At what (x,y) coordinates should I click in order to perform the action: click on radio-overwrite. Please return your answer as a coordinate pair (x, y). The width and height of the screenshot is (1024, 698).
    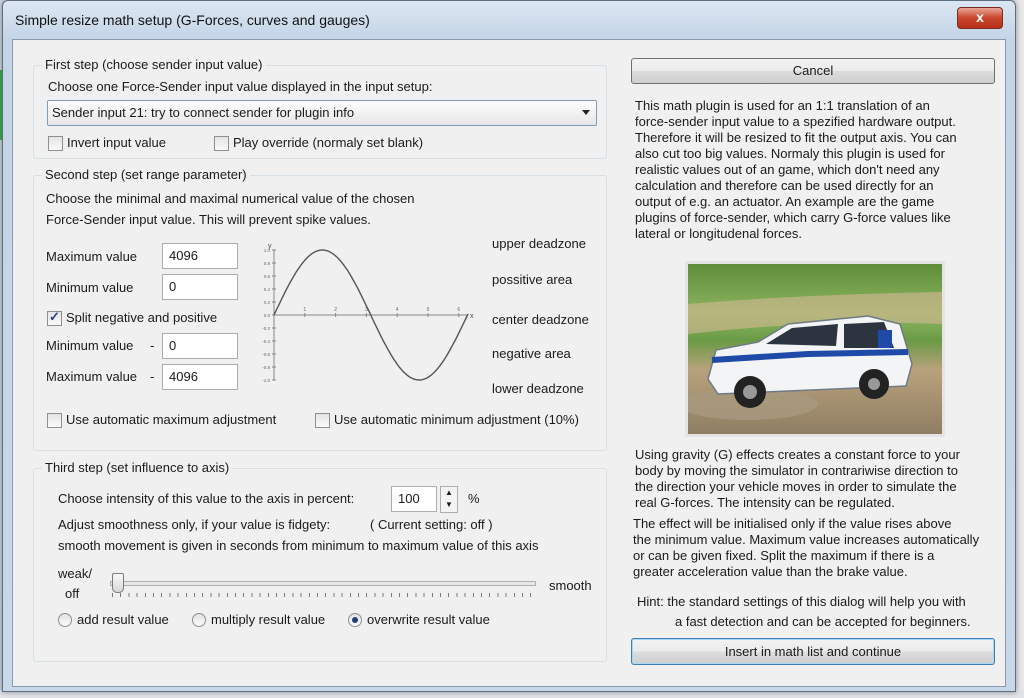
    Looking at the image, I should click on (355, 620).